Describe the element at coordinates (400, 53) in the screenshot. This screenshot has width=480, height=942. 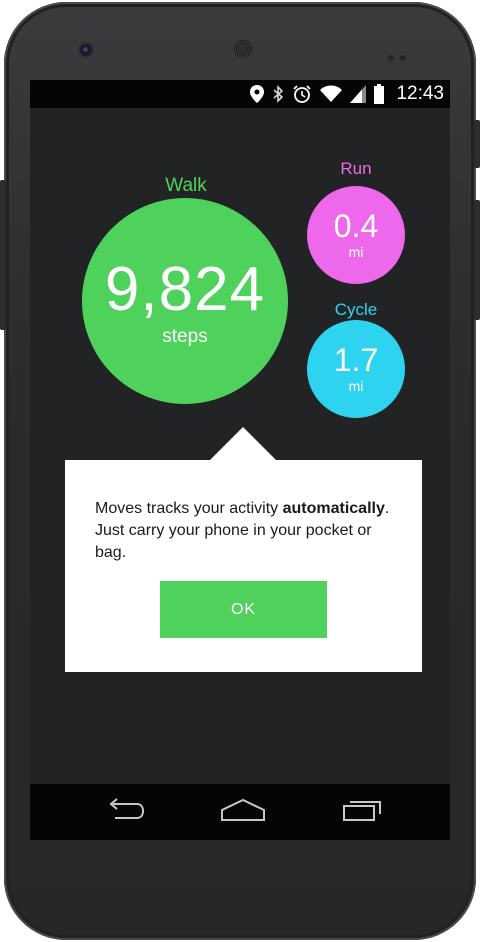
I see `sensors` at that location.